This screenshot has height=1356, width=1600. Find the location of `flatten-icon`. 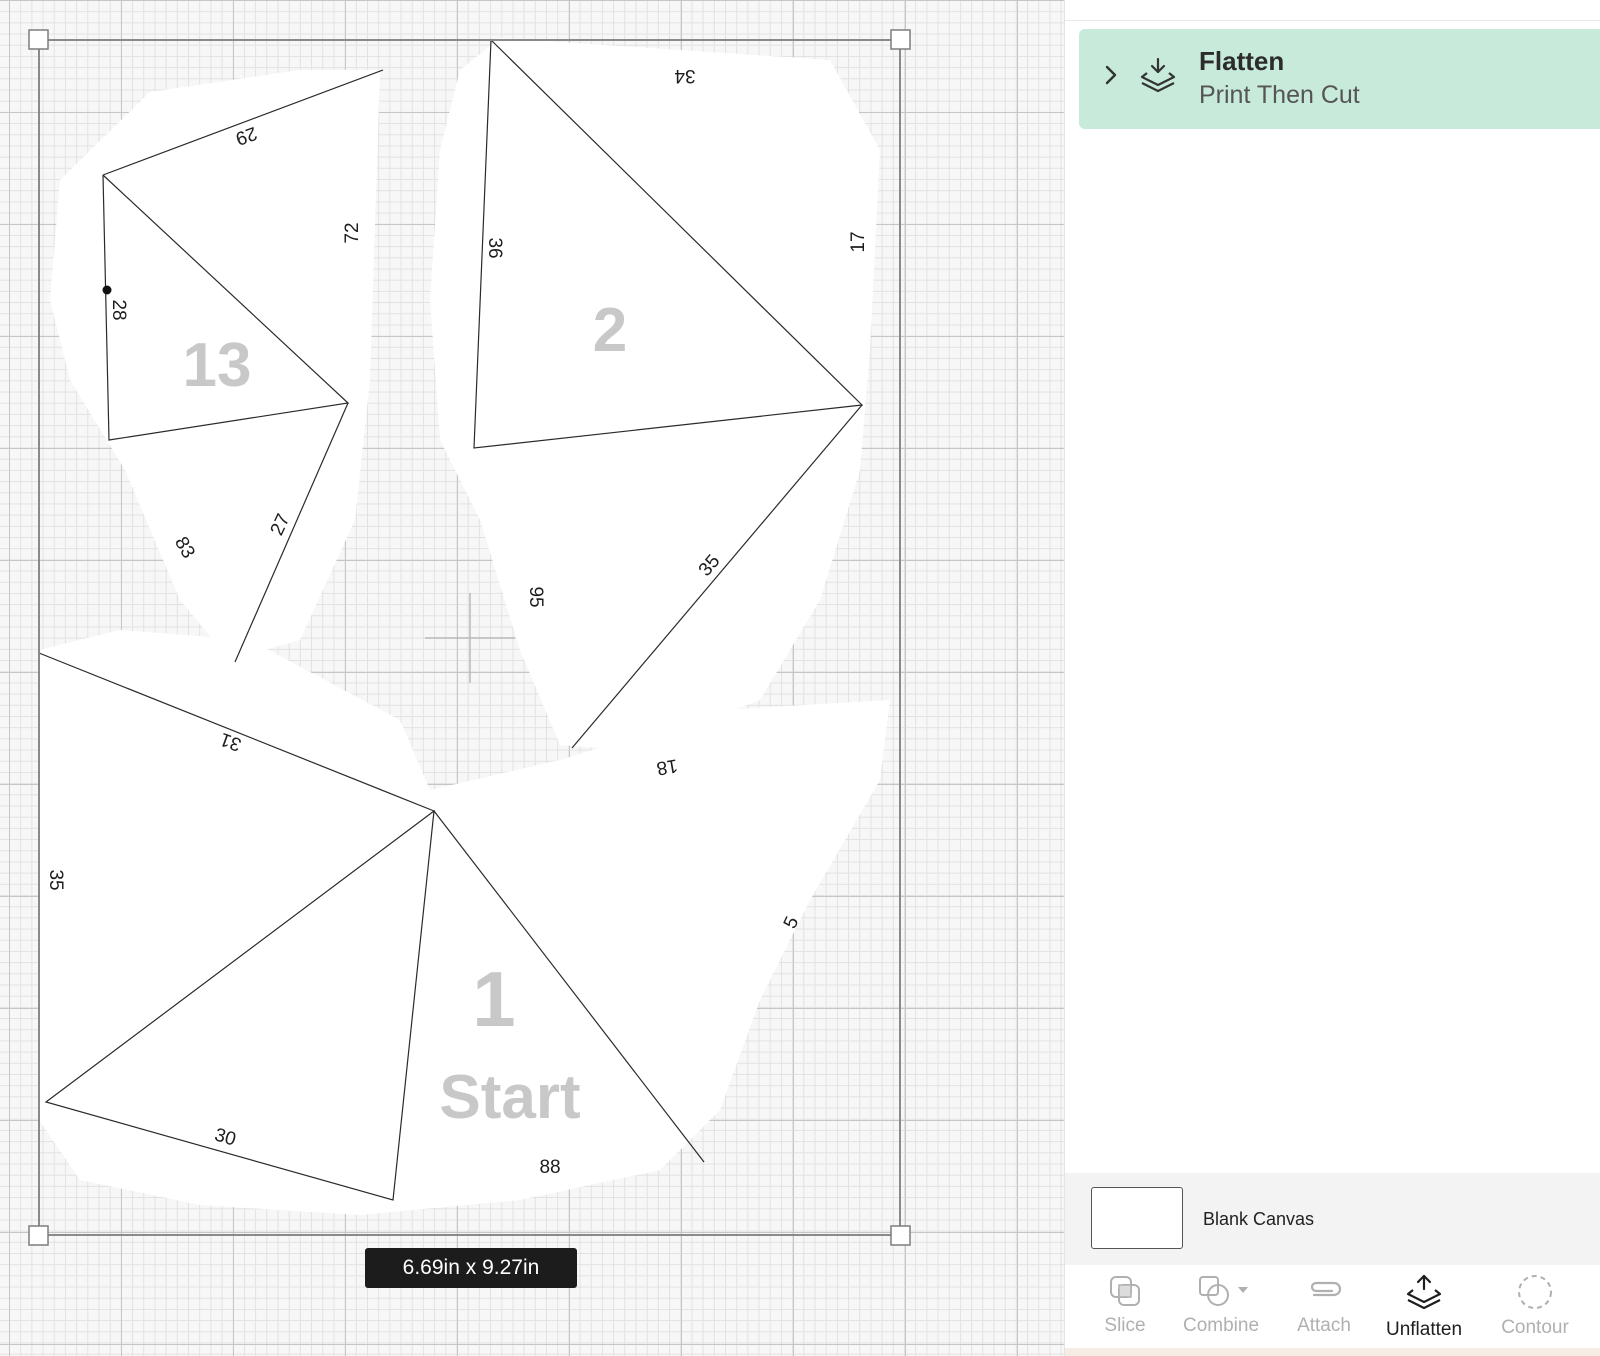

flatten-icon is located at coordinates (1158, 75).